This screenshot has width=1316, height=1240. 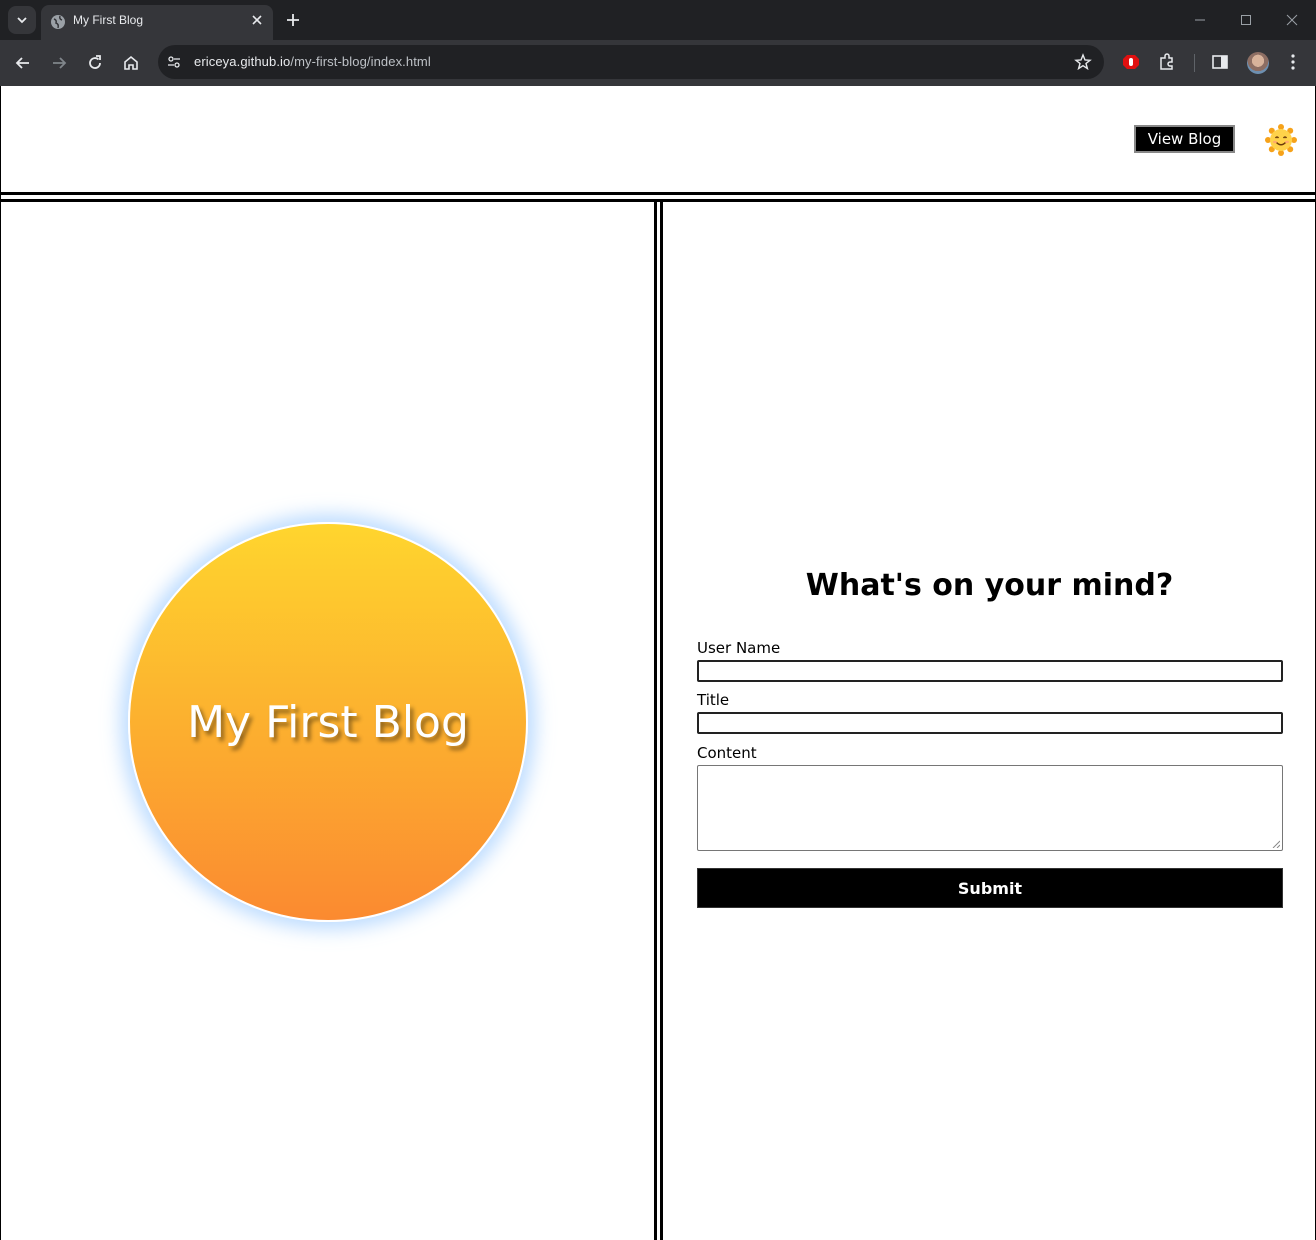 I want to click on minimize-icon, so click(x=1200, y=20).